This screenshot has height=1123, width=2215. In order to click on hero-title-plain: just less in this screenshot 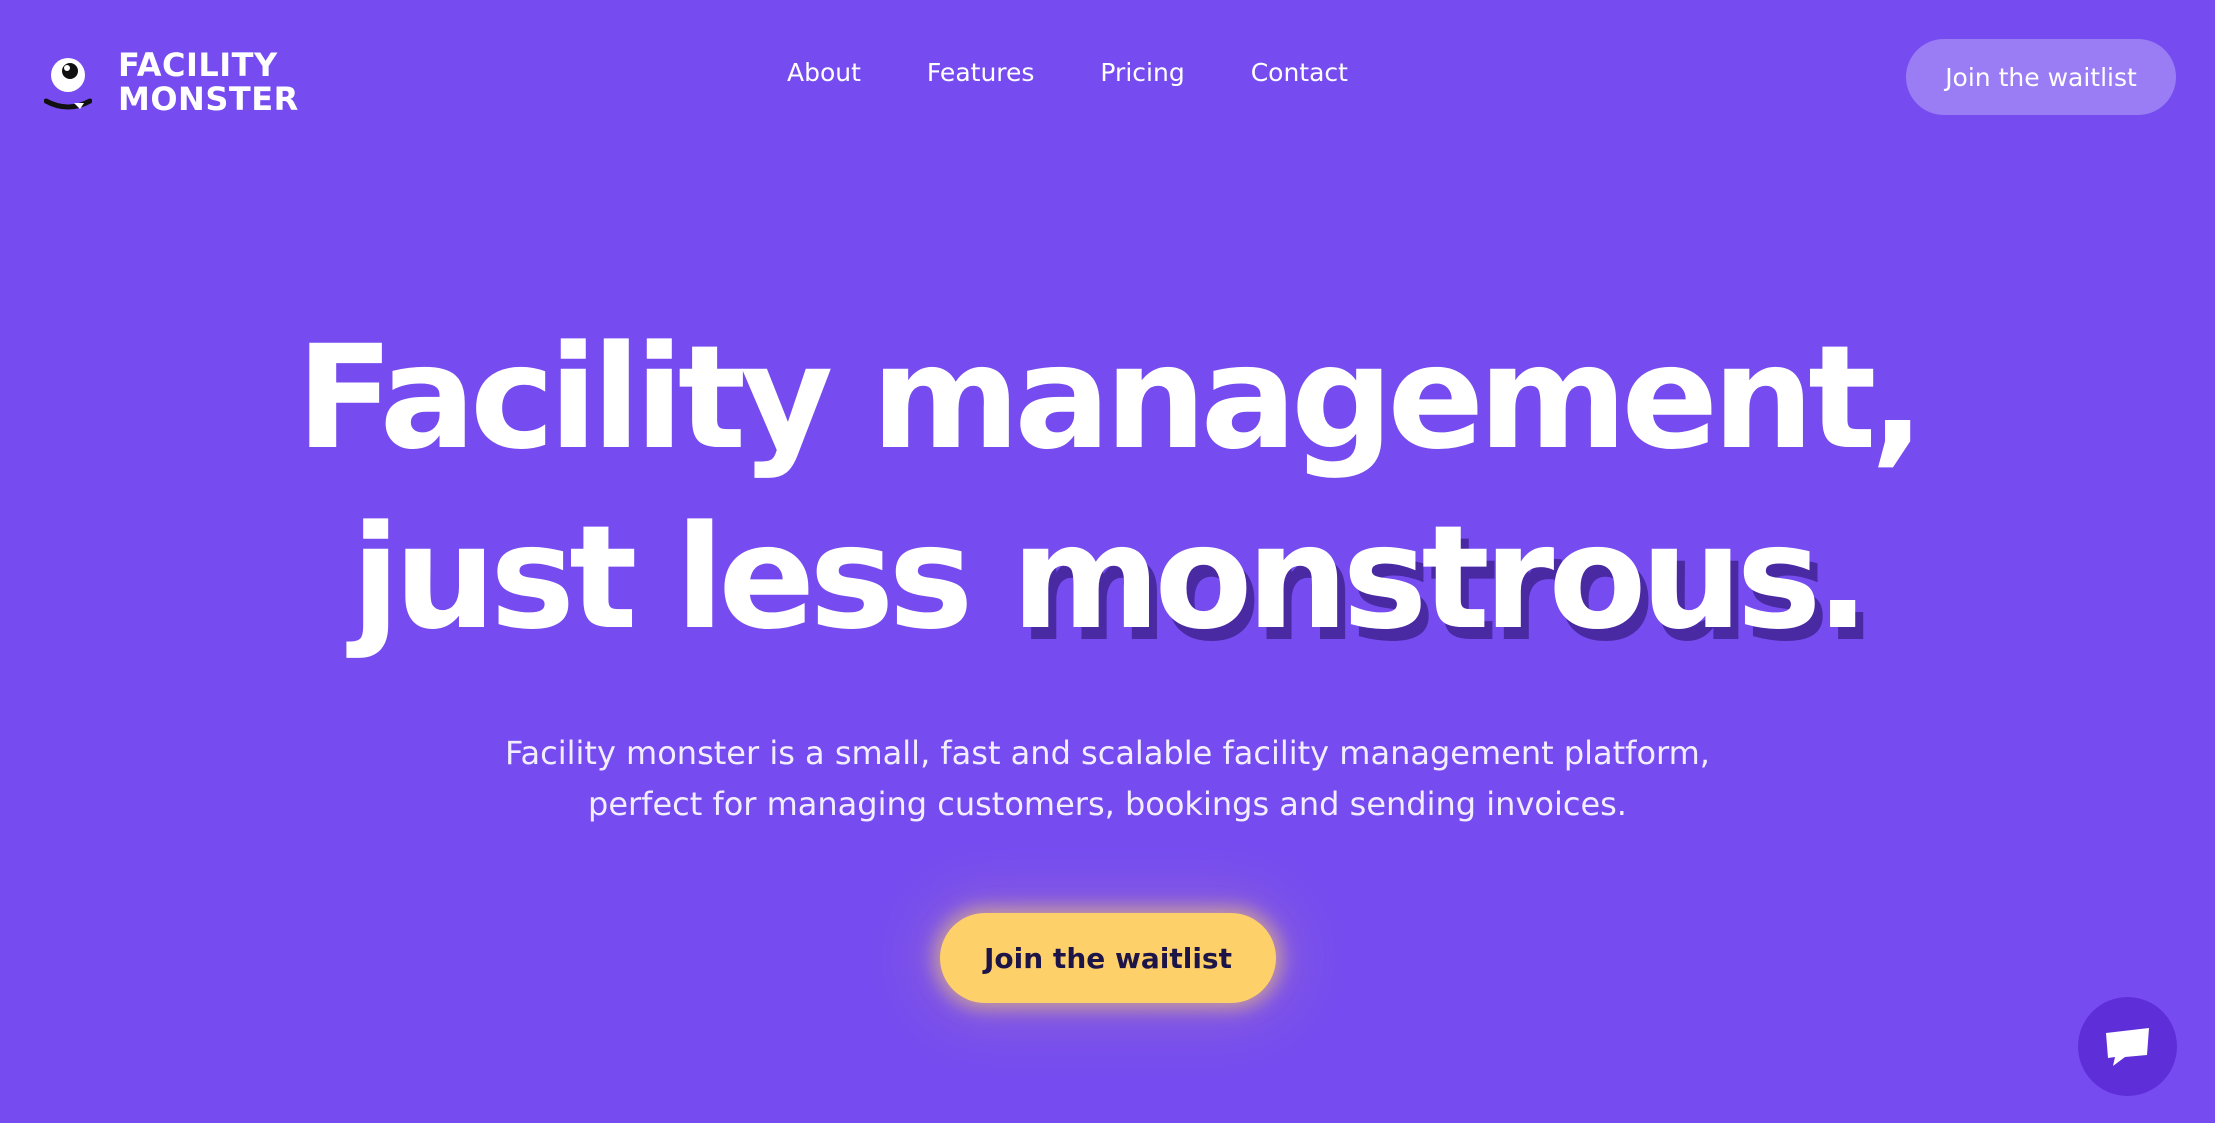, I will do `click(662, 577)`.